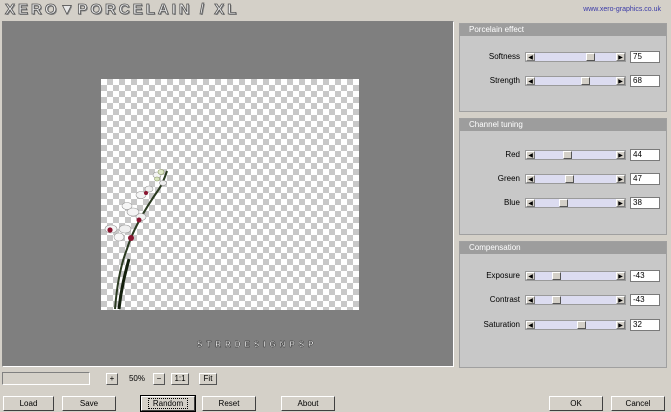  I want to click on saturation-control: Saturation ◀ ▶ 32, so click(563, 325).